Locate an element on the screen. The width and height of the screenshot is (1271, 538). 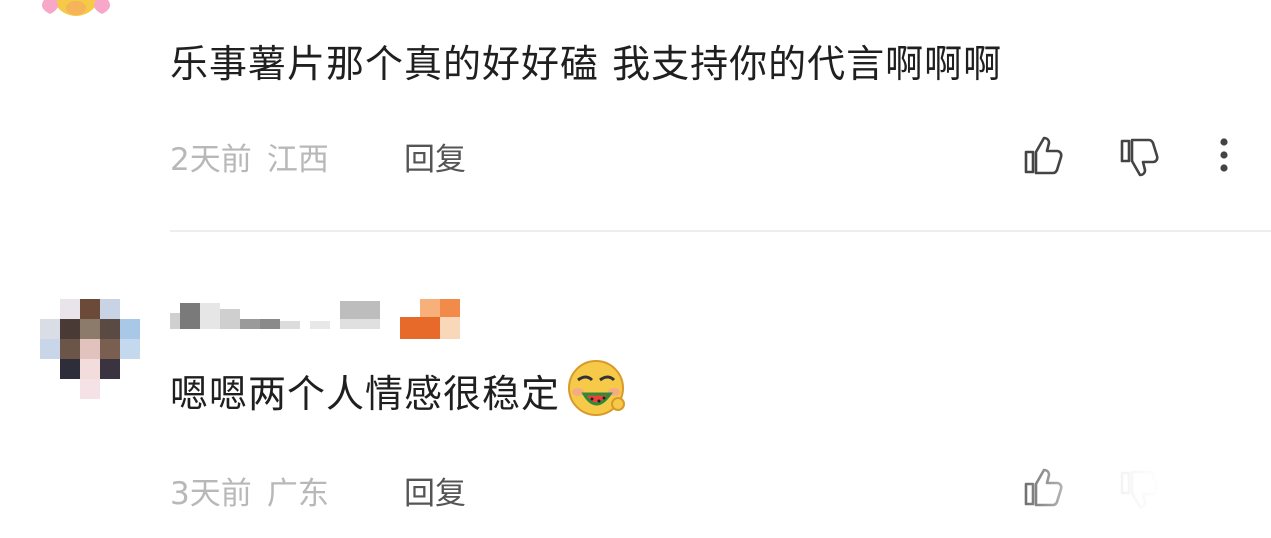
avatar-emoji-blush is located at coordinates (76, 19).